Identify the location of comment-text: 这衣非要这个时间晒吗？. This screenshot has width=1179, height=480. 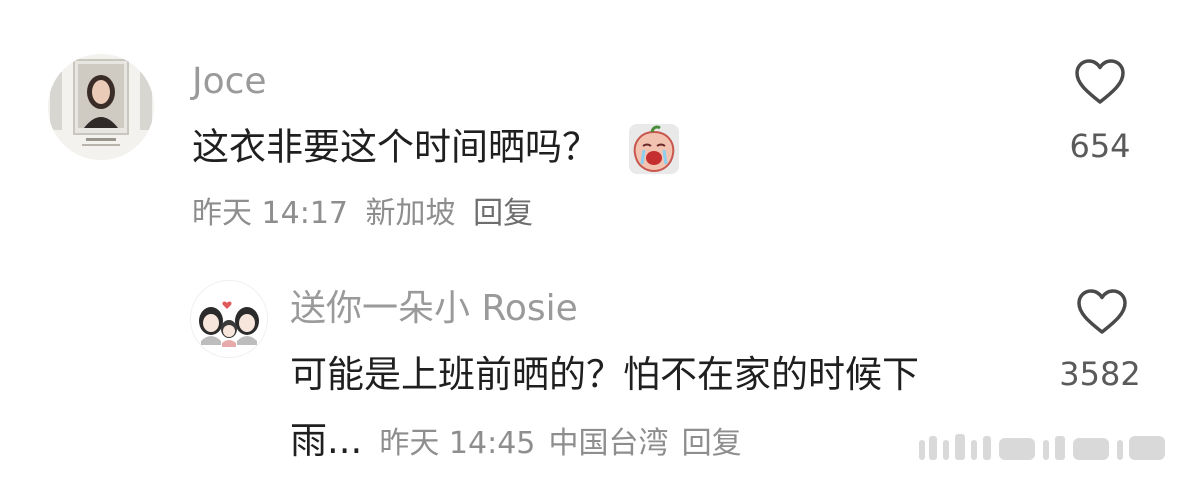
(435, 149).